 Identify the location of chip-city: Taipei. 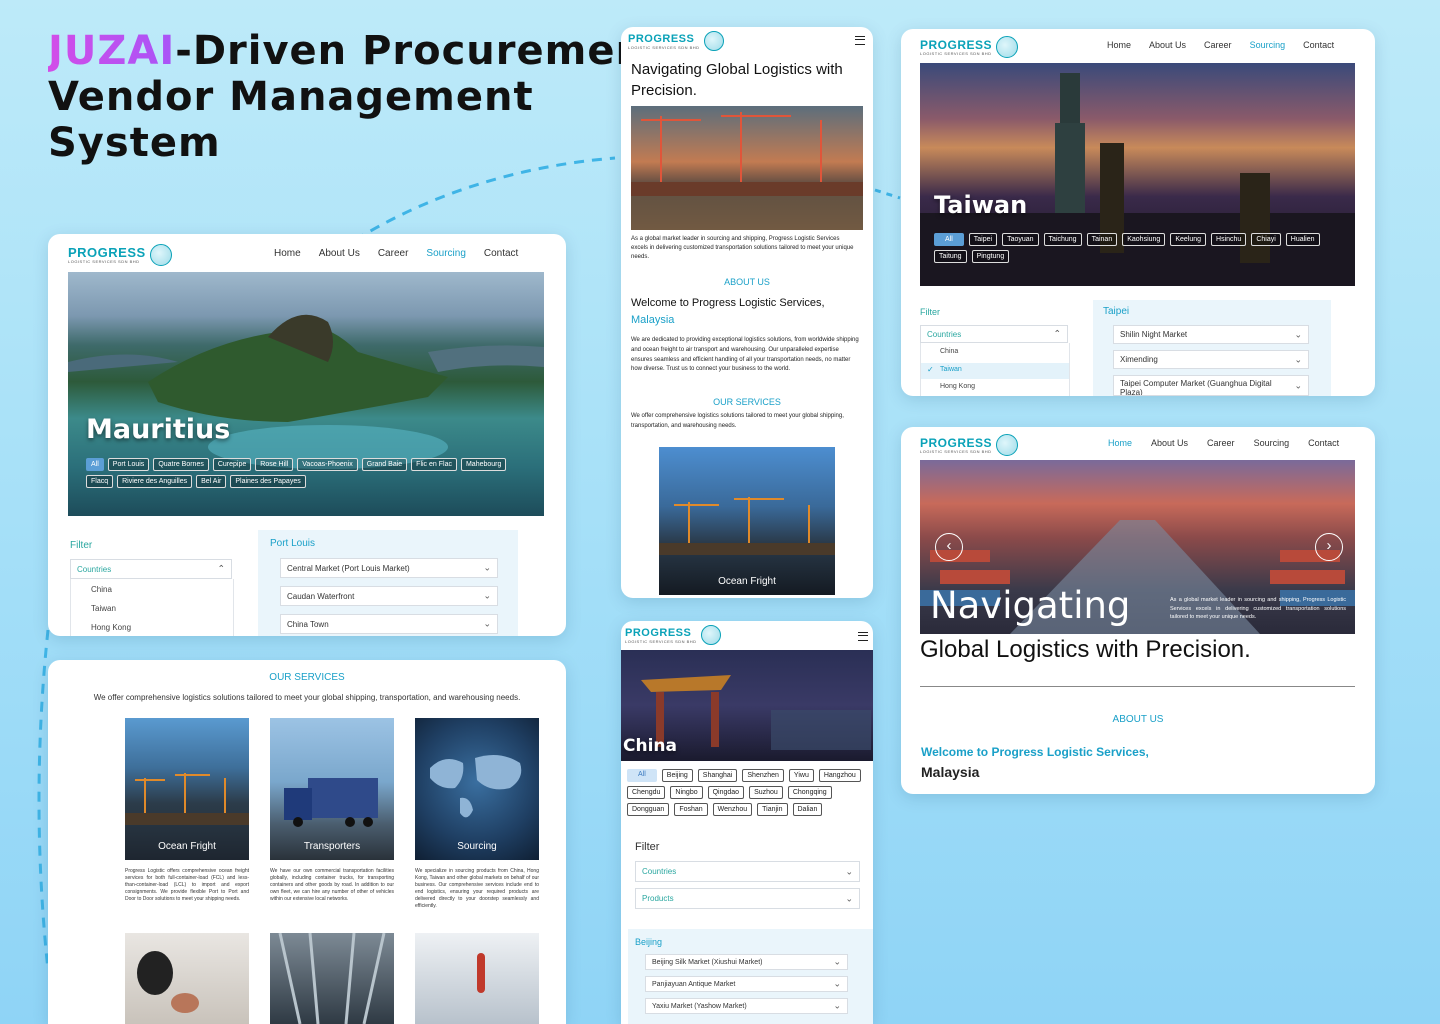
(983, 239).